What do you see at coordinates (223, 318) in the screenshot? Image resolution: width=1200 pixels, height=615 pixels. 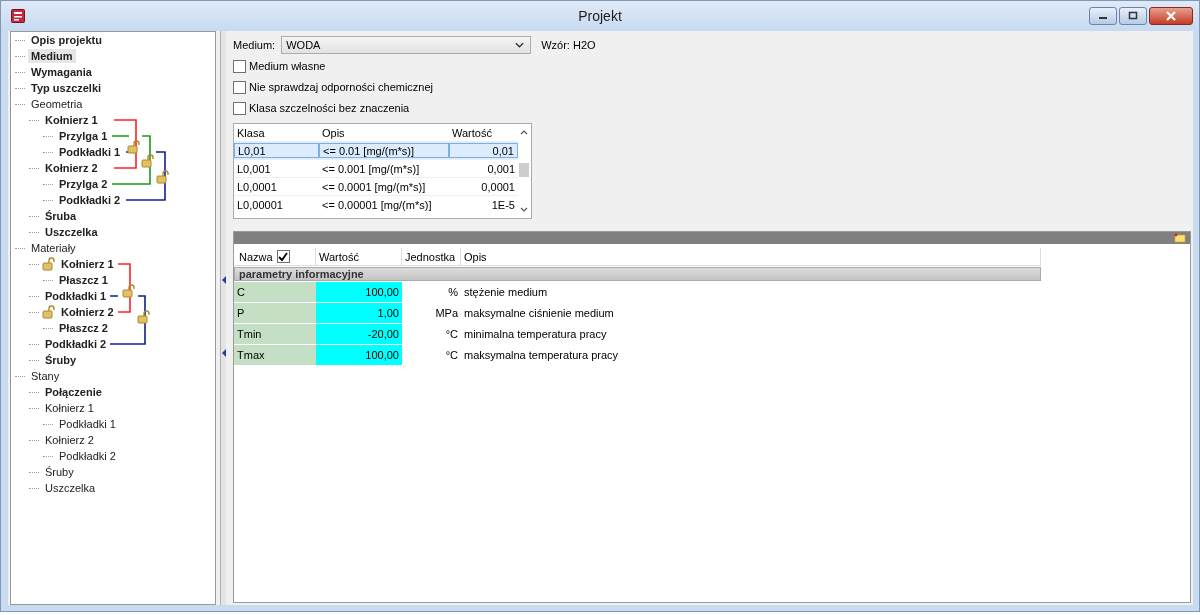 I see `splitter-handle` at bounding box center [223, 318].